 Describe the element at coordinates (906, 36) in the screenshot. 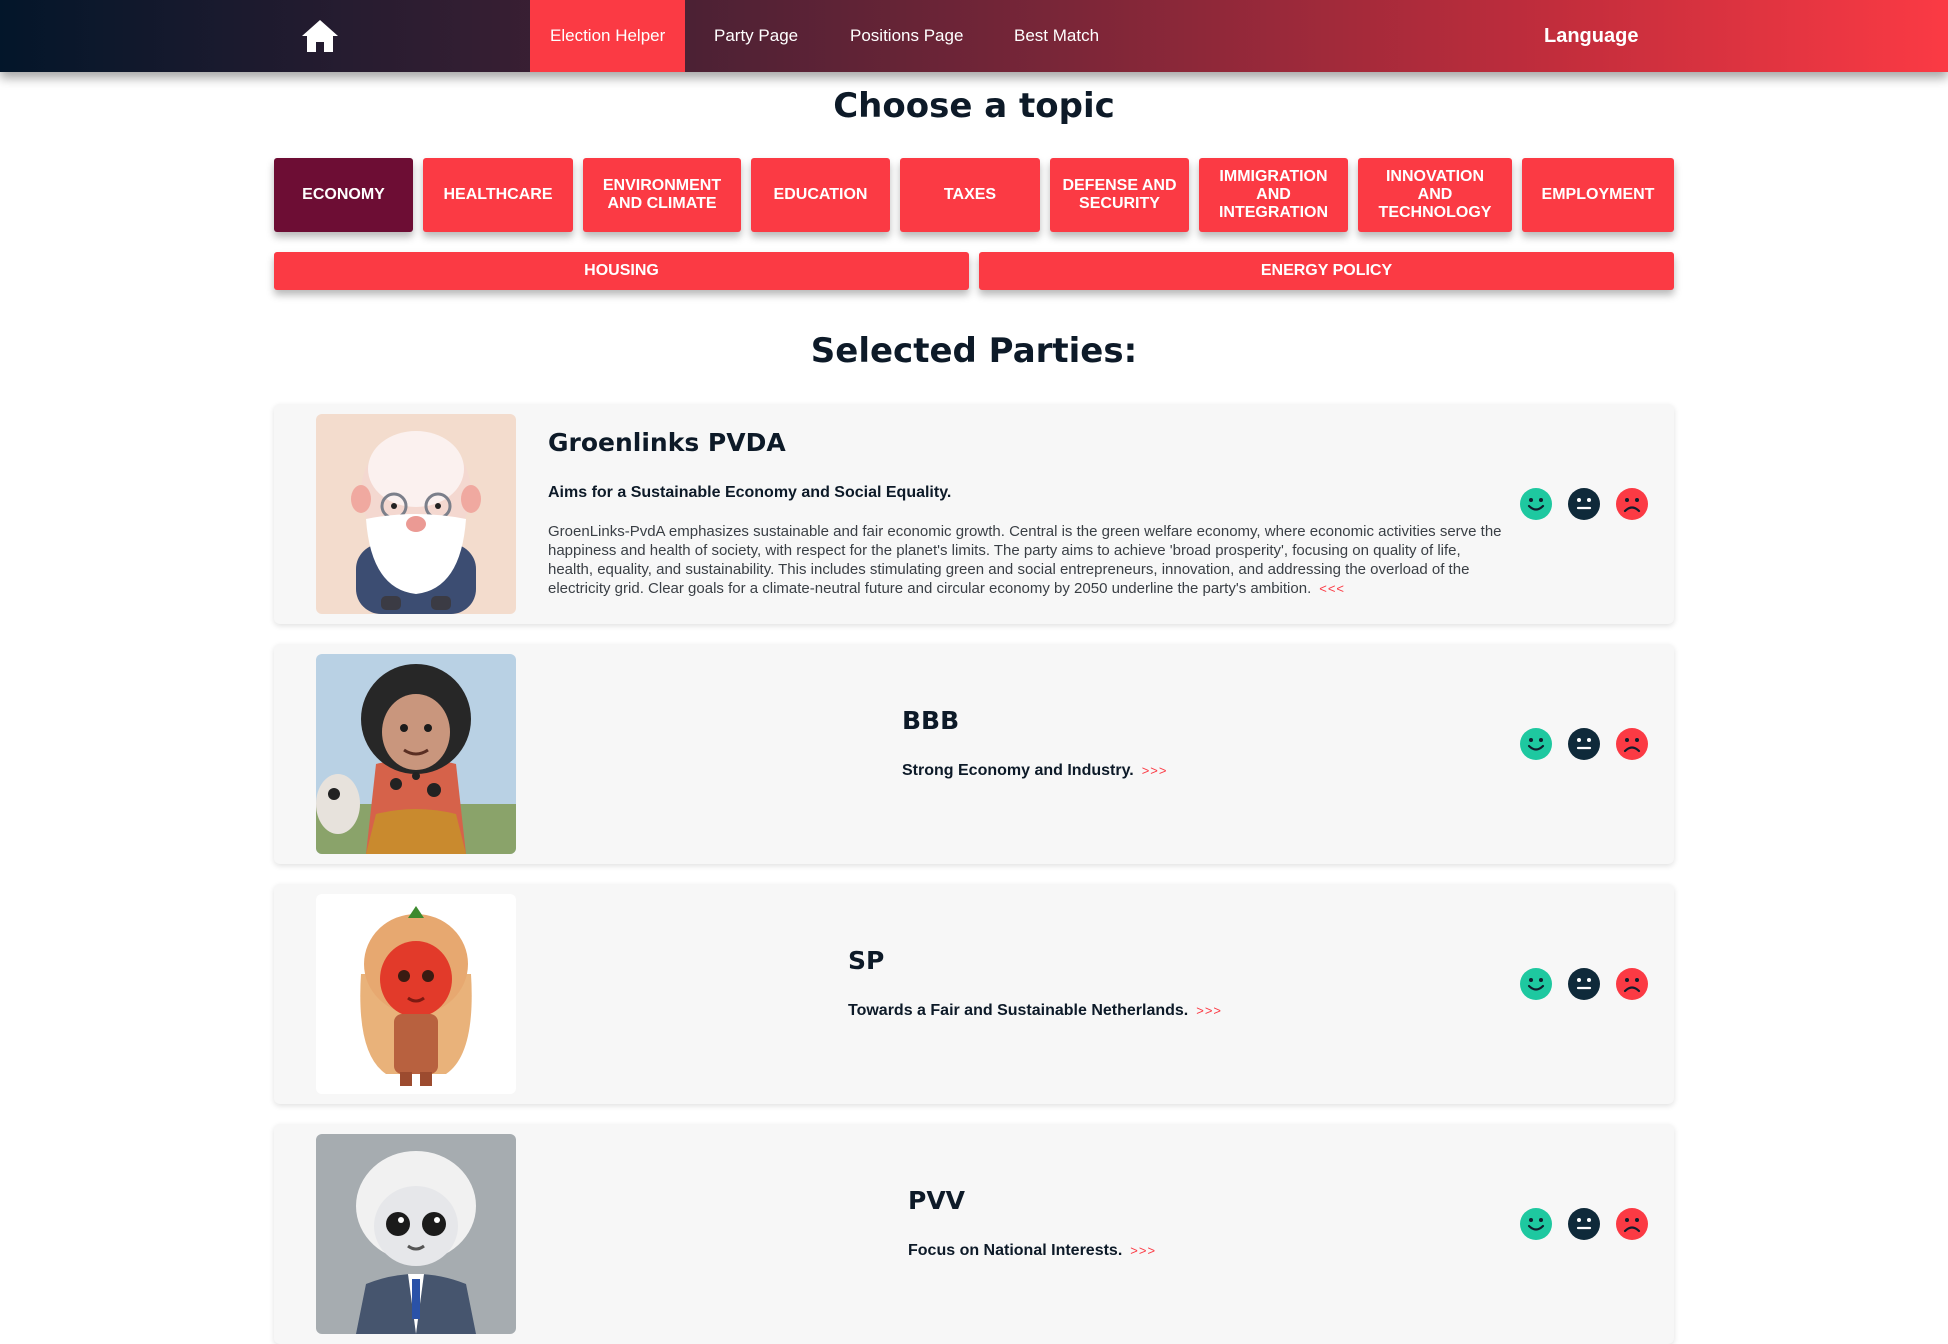

I see `nav-positions-page: Positions Page` at that location.